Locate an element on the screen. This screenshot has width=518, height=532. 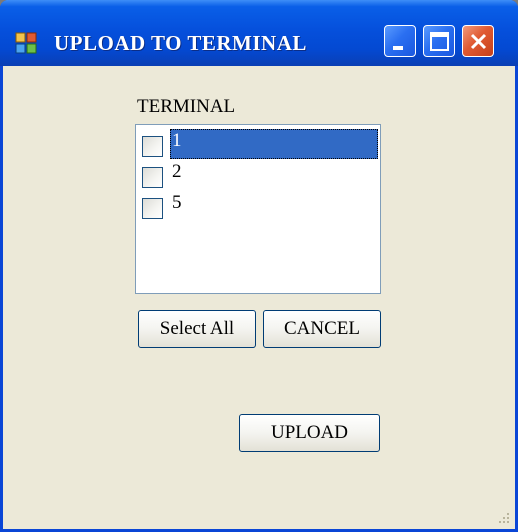
maximize-button is located at coordinates (439, 41).